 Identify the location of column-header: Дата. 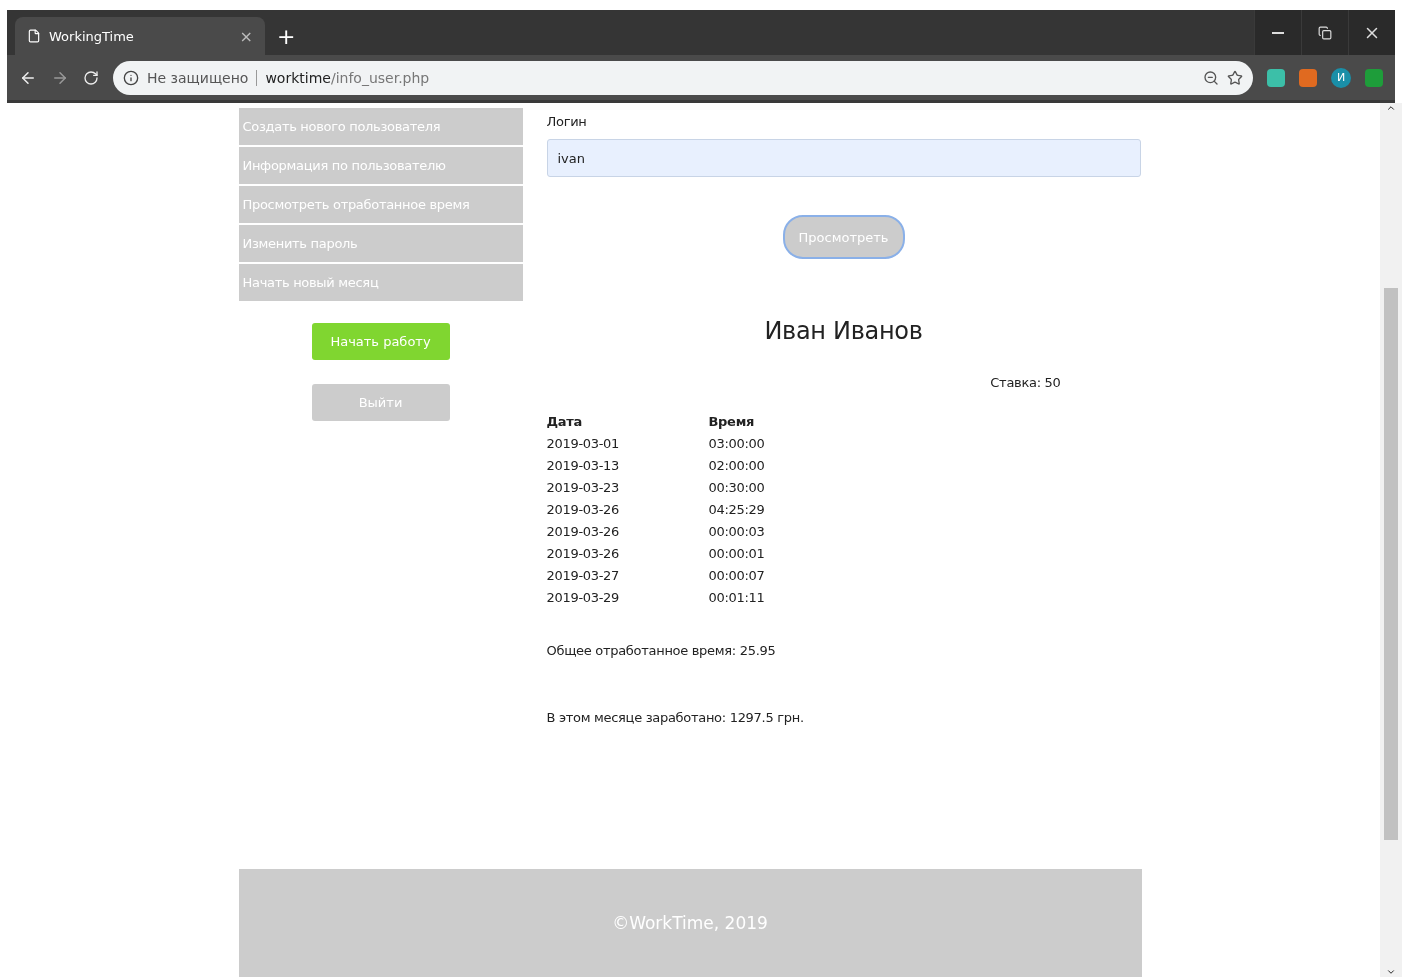
(564, 421).